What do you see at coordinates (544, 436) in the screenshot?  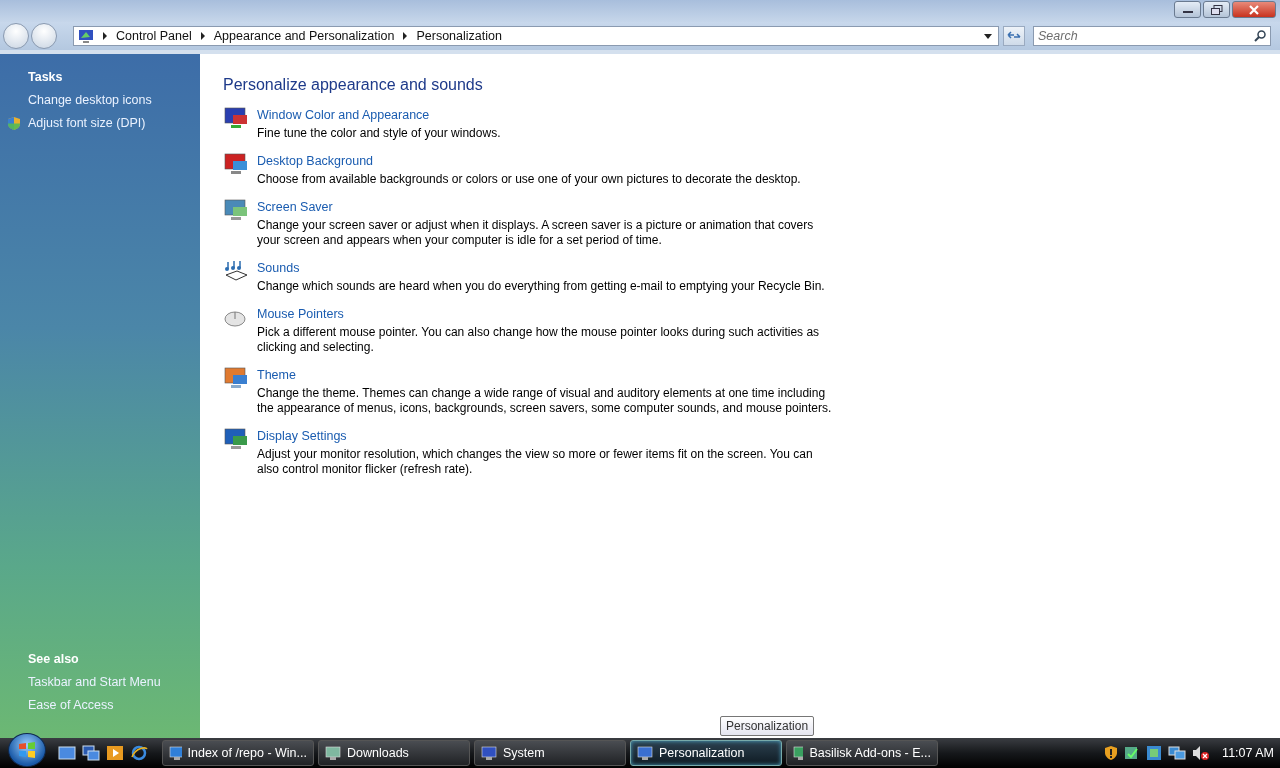 I see `settings-link: Display Settings` at bounding box center [544, 436].